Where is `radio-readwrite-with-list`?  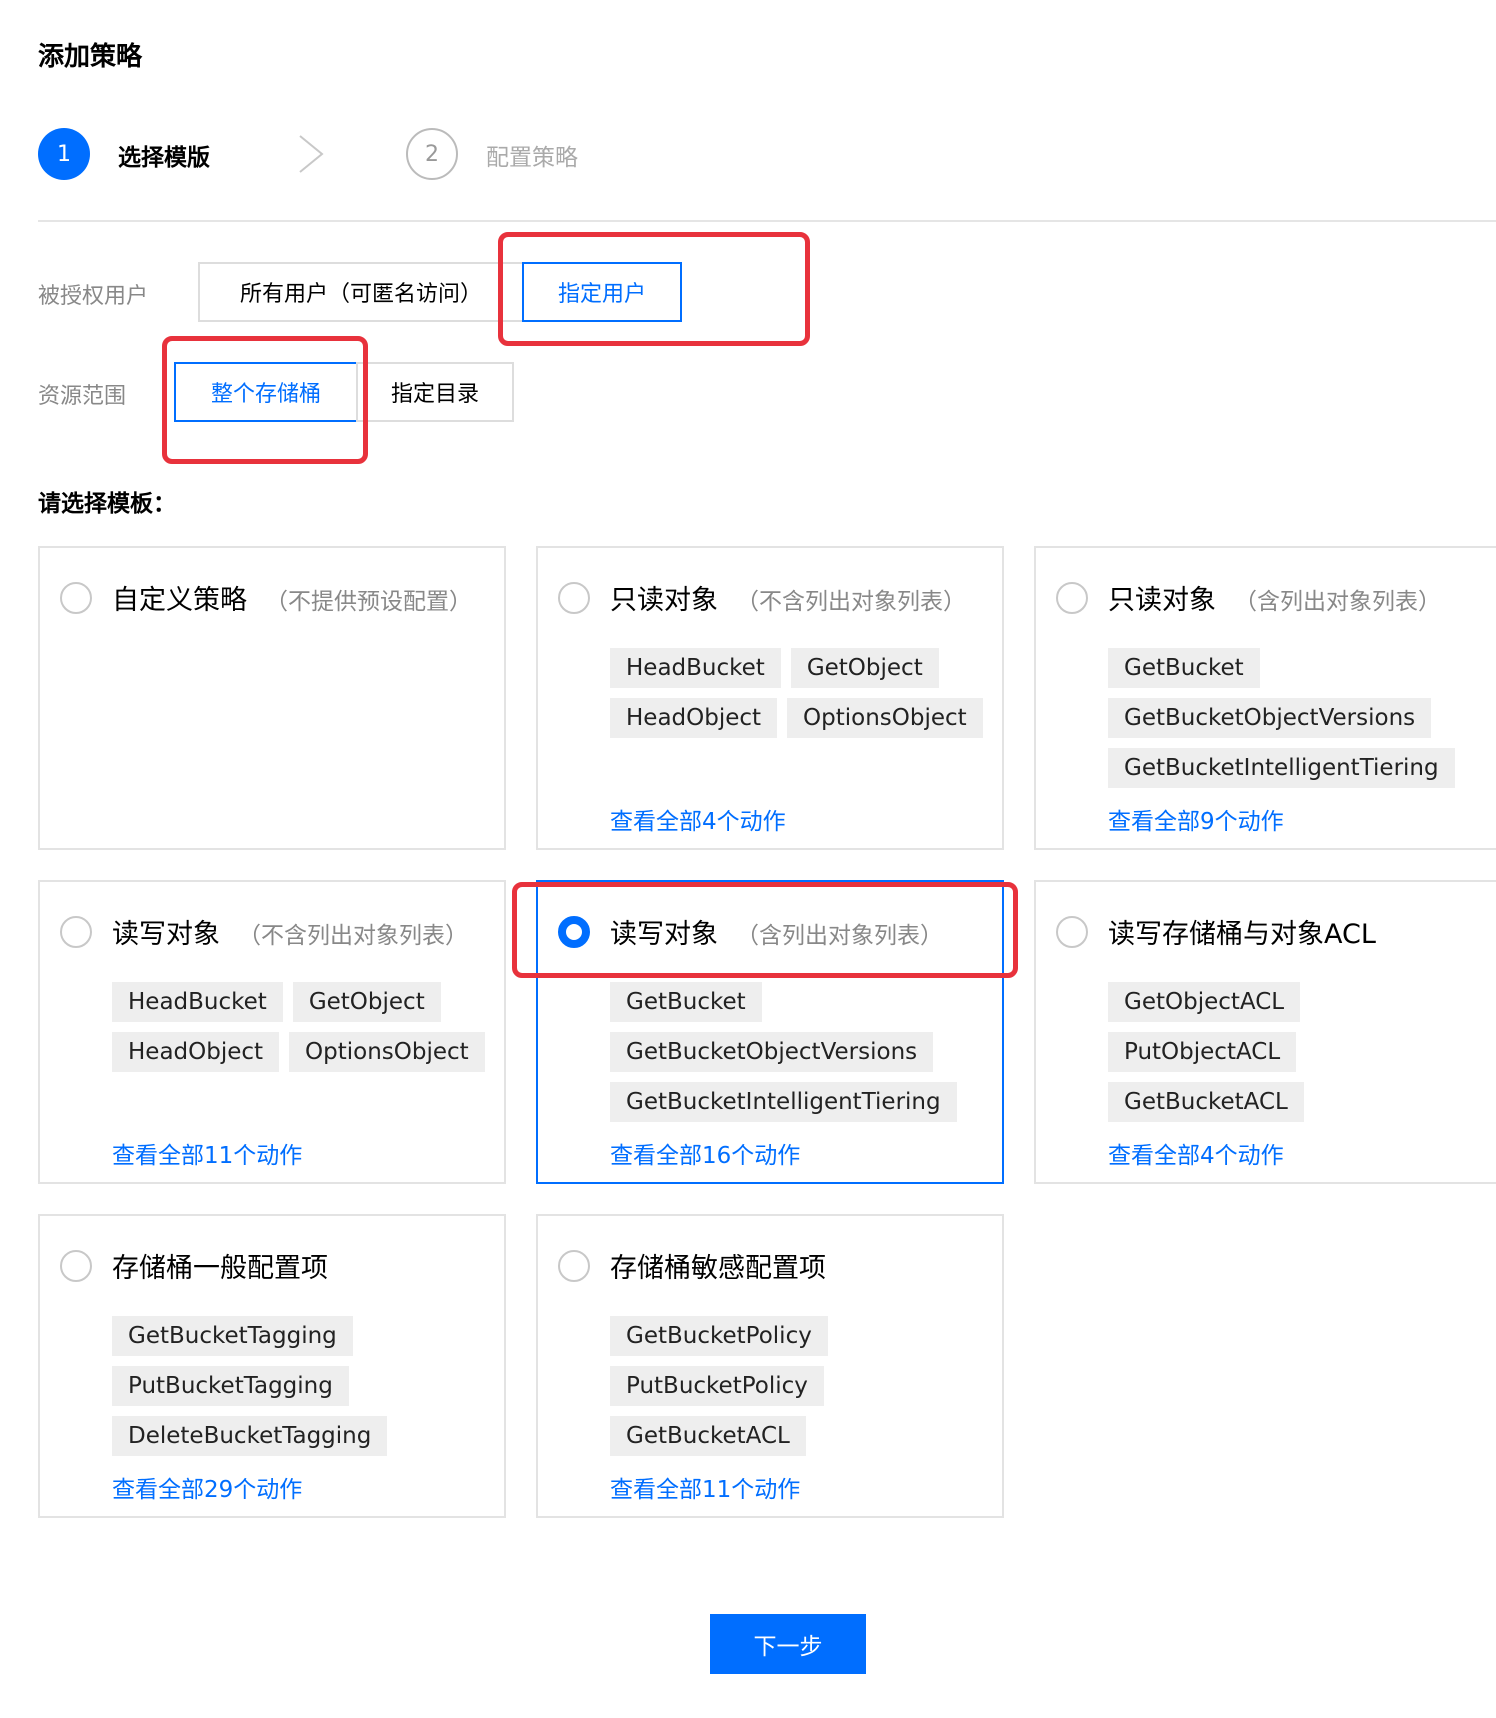
radio-readwrite-with-list is located at coordinates (574, 932).